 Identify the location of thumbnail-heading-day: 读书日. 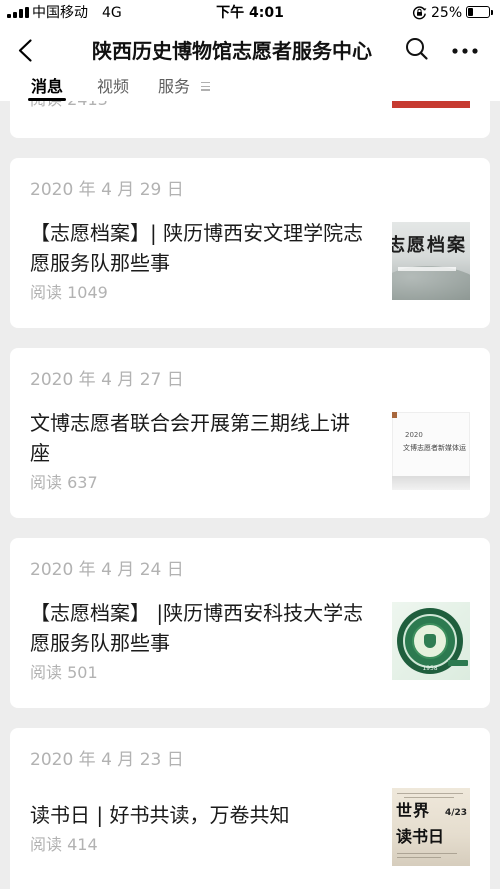
(420, 836).